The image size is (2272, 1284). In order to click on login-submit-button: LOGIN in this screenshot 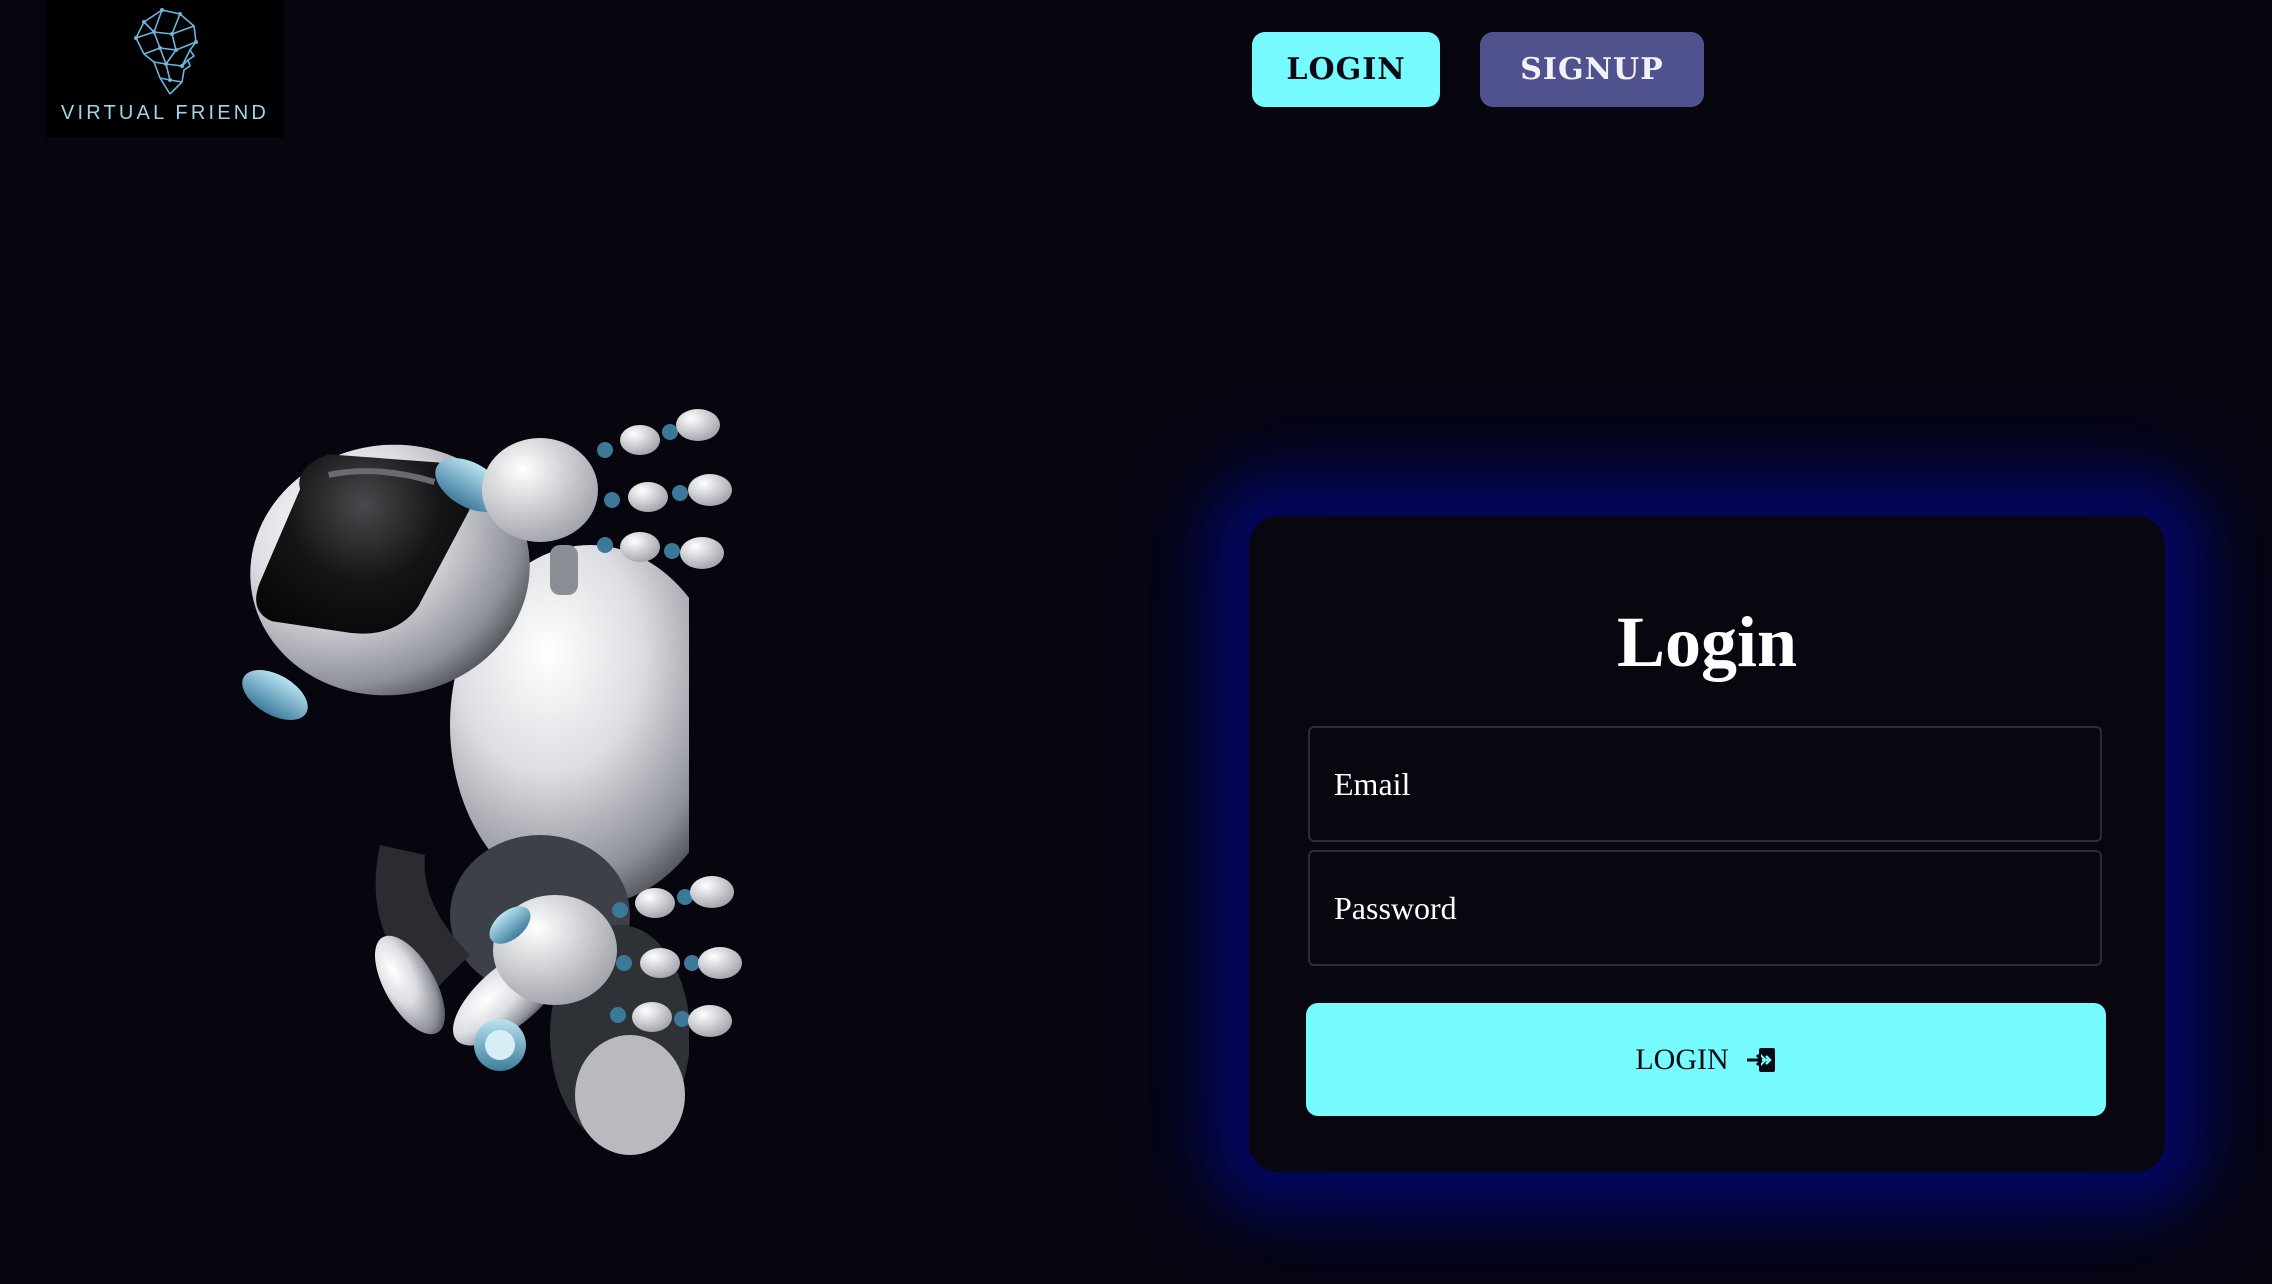, I will do `click(1706, 1059)`.